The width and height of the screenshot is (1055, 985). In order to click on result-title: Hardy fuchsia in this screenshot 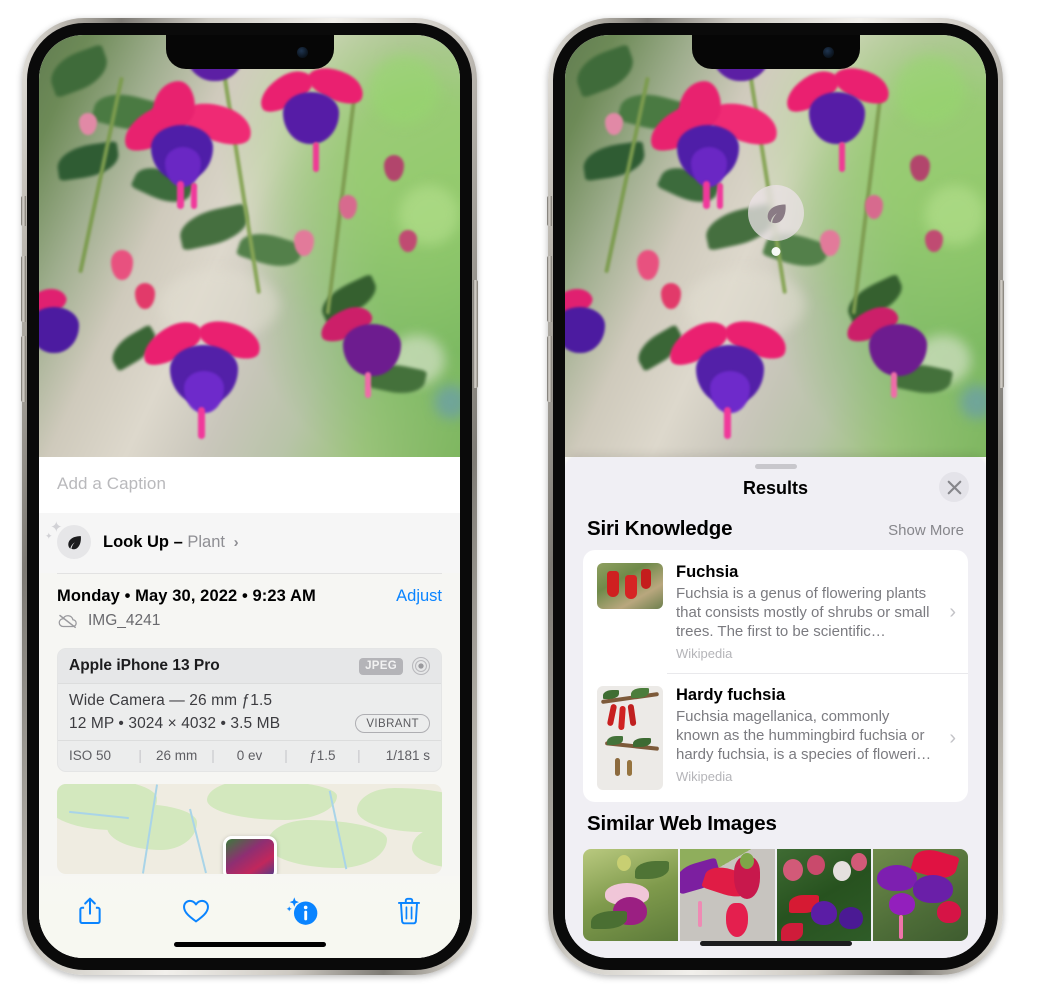, I will do `click(731, 695)`.